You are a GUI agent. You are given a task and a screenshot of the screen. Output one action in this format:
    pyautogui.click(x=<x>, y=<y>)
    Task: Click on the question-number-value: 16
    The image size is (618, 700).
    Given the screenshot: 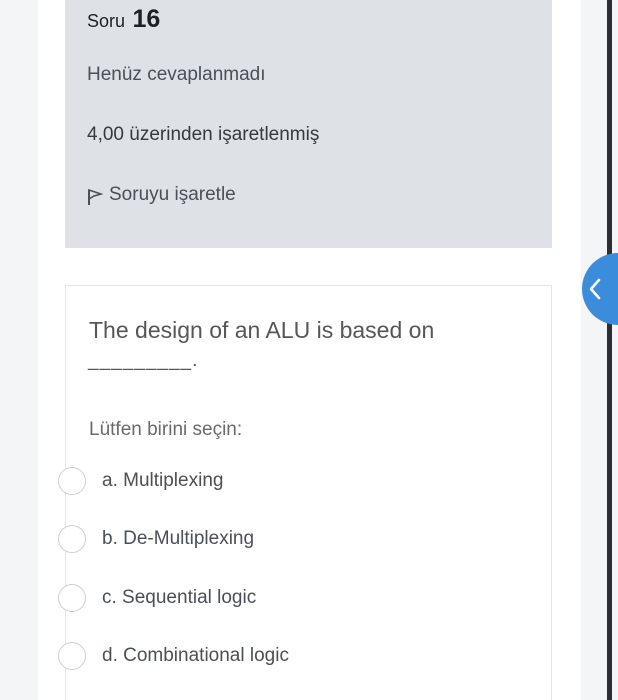 What is the action you would take?
    pyautogui.click(x=146, y=19)
    